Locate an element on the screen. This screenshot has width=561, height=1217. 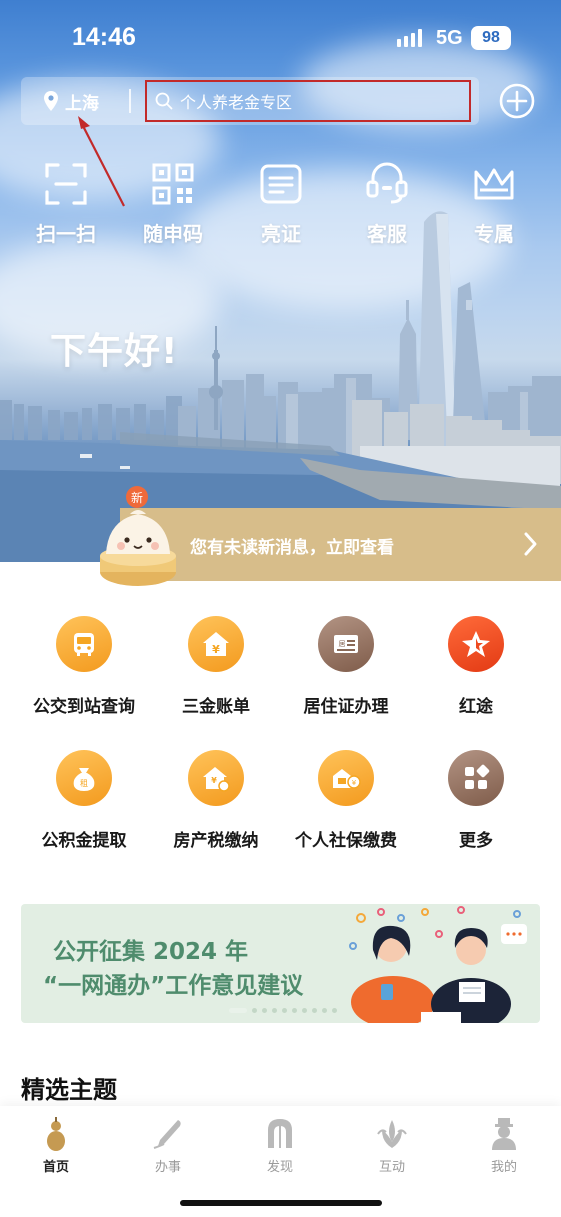
search-input: 个人养老金专区 is located at coordinates (308, 101).